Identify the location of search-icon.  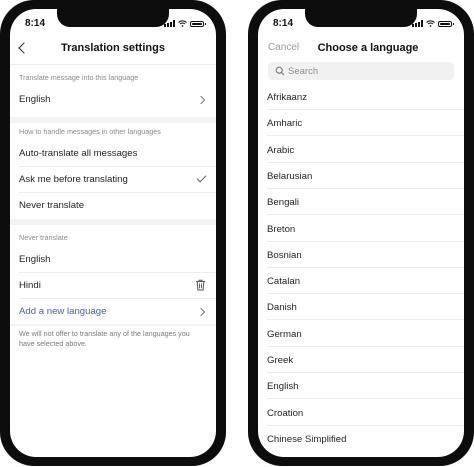
(280, 71).